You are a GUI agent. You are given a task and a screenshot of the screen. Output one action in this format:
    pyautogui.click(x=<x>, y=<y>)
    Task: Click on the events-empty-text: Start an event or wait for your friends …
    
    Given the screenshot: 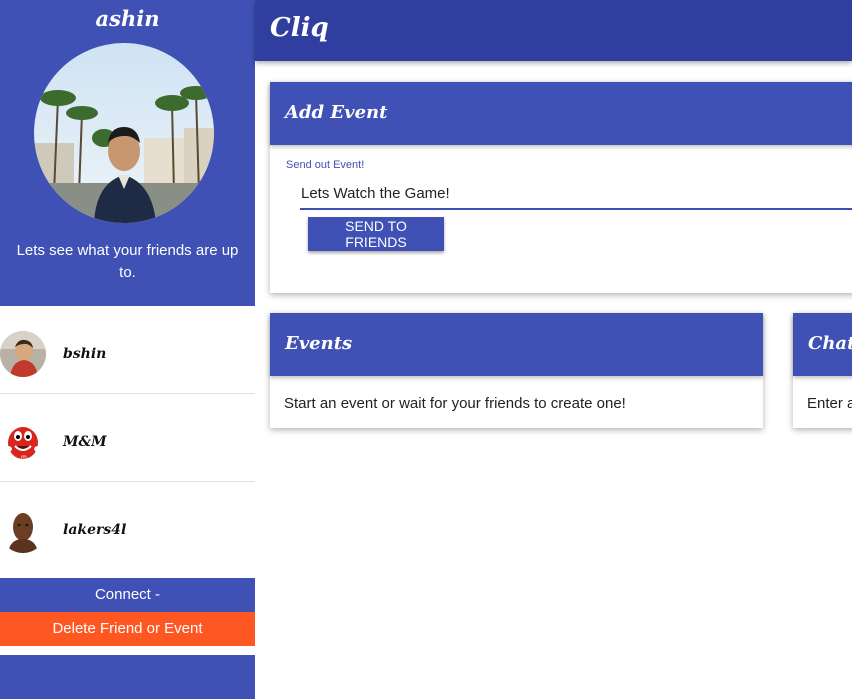 What is the action you would take?
    pyautogui.click(x=455, y=403)
    